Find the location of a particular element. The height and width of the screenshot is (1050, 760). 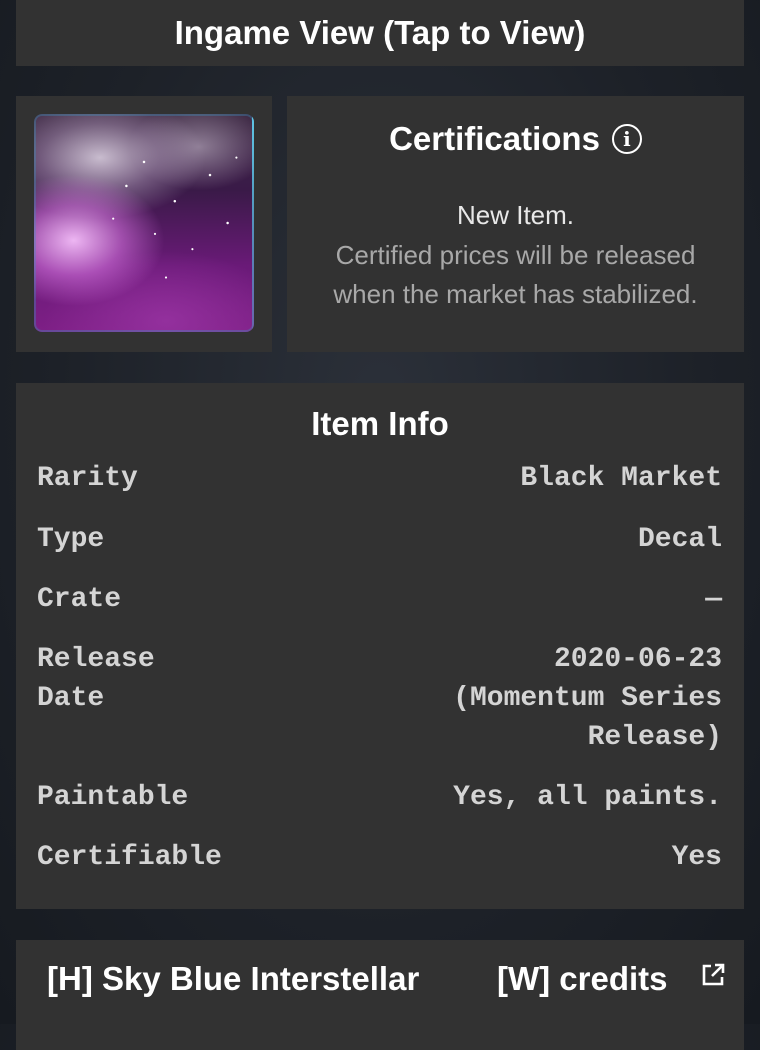

item-image is located at coordinates (144, 223).